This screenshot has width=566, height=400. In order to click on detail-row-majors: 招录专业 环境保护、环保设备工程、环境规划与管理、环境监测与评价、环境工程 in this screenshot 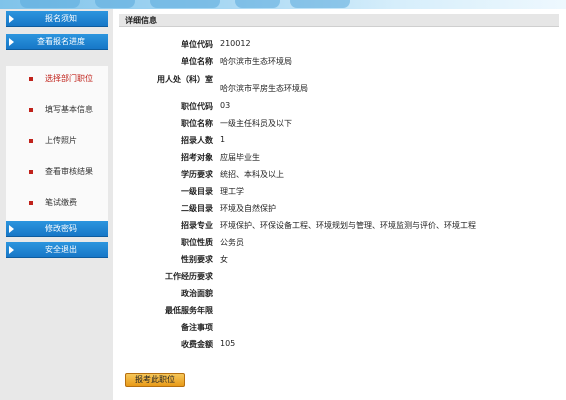, I will do `click(333, 225)`.